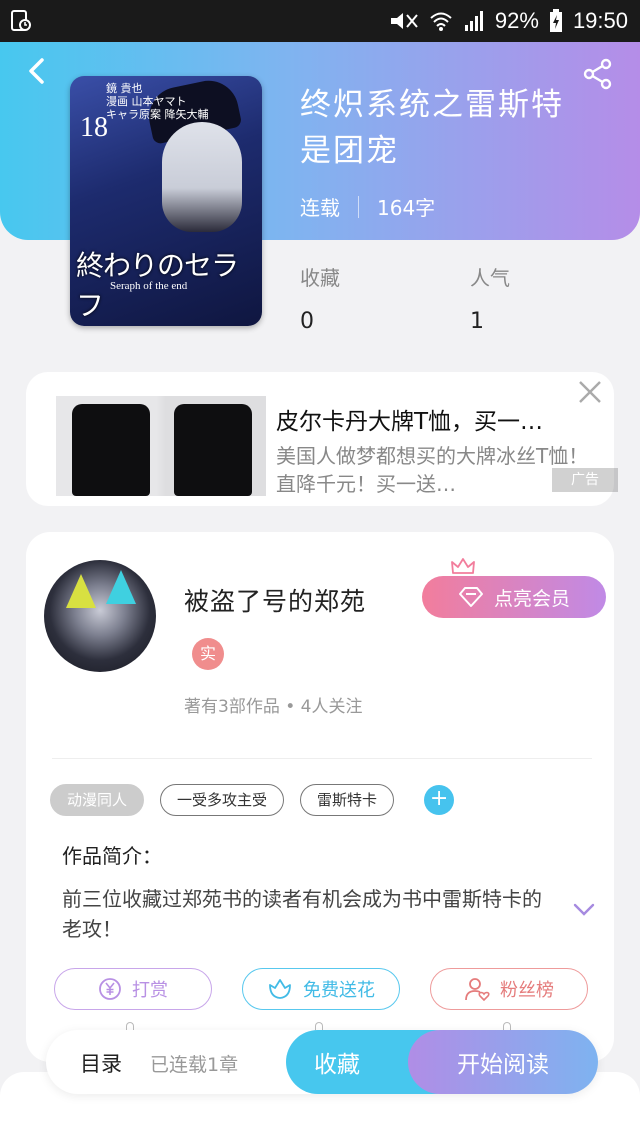  What do you see at coordinates (473, 21) in the screenshot?
I see `signal-icon` at bounding box center [473, 21].